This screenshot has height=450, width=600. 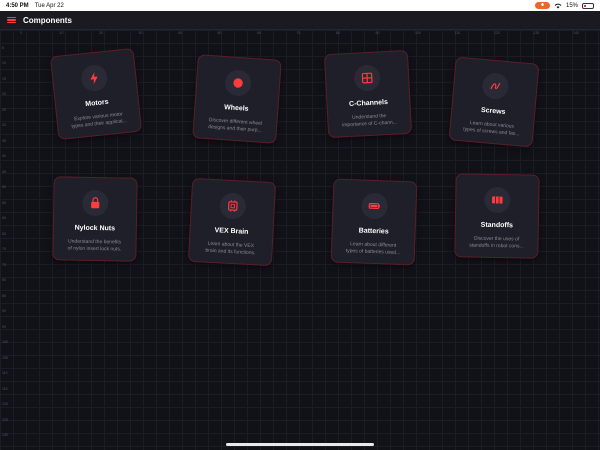 I want to click on ruler-tick: 45, so click(x=4, y=171).